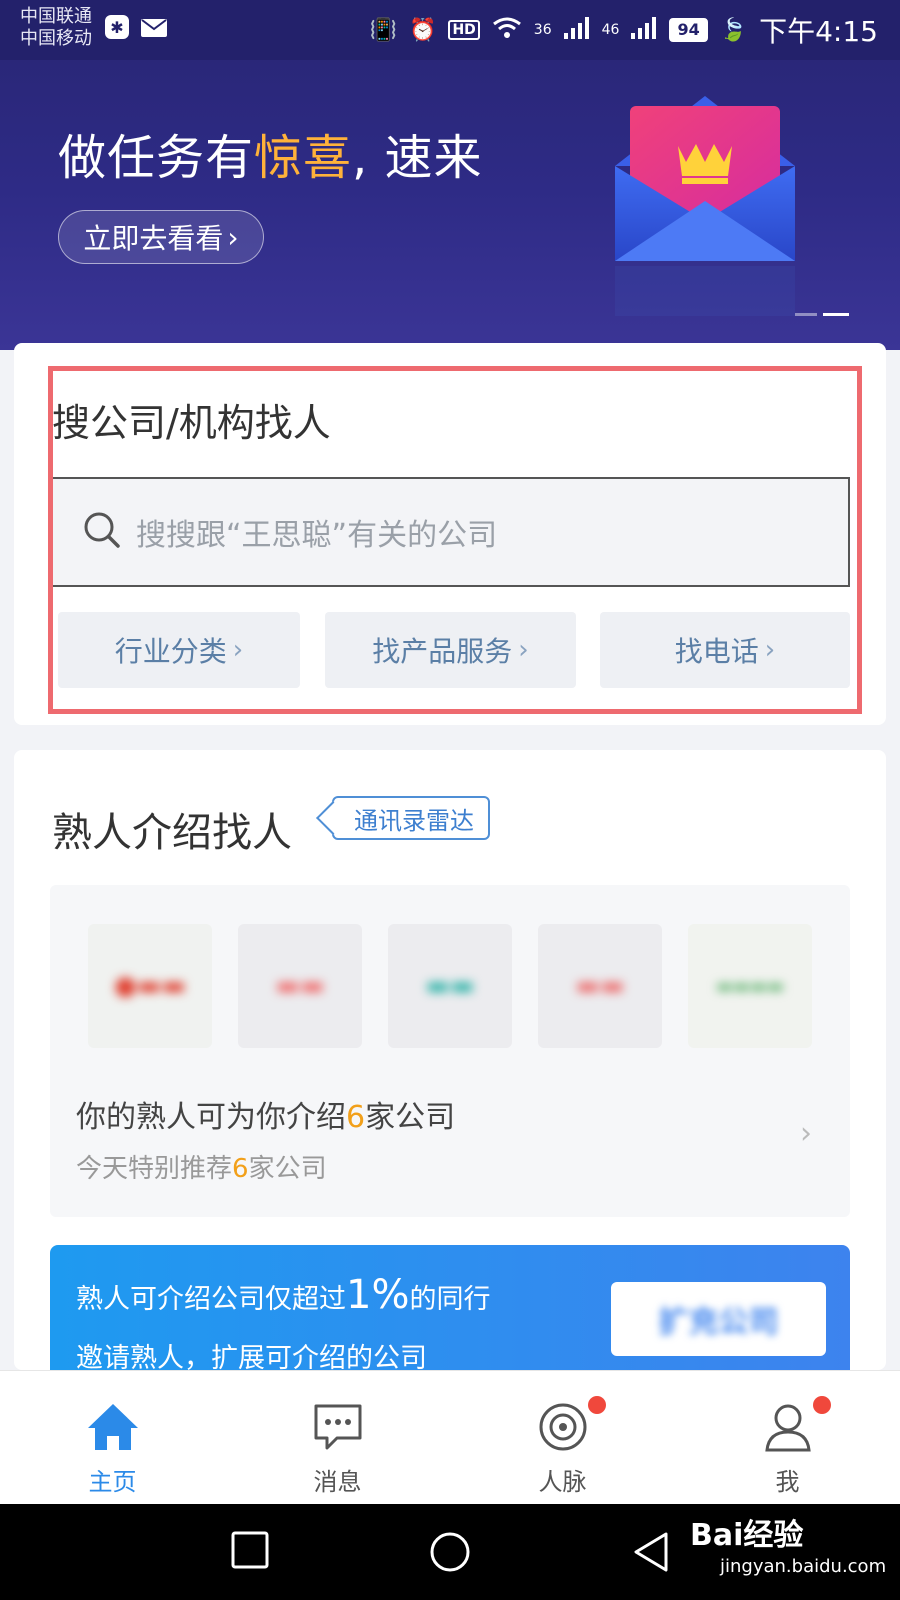 The height and width of the screenshot is (1600, 900). What do you see at coordinates (250, 1552) in the screenshot?
I see `recents-button` at bounding box center [250, 1552].